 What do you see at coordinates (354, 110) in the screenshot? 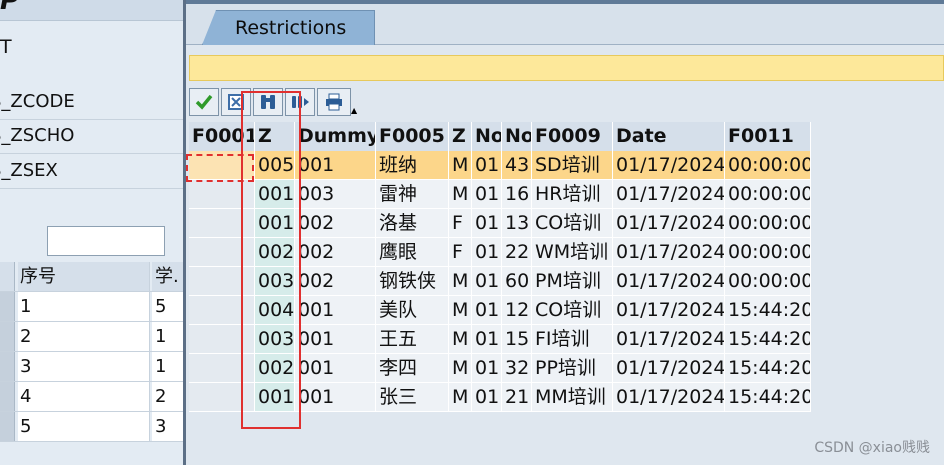
I see `print-dropdown-icon: ▲` at bounding box center [354, 110].